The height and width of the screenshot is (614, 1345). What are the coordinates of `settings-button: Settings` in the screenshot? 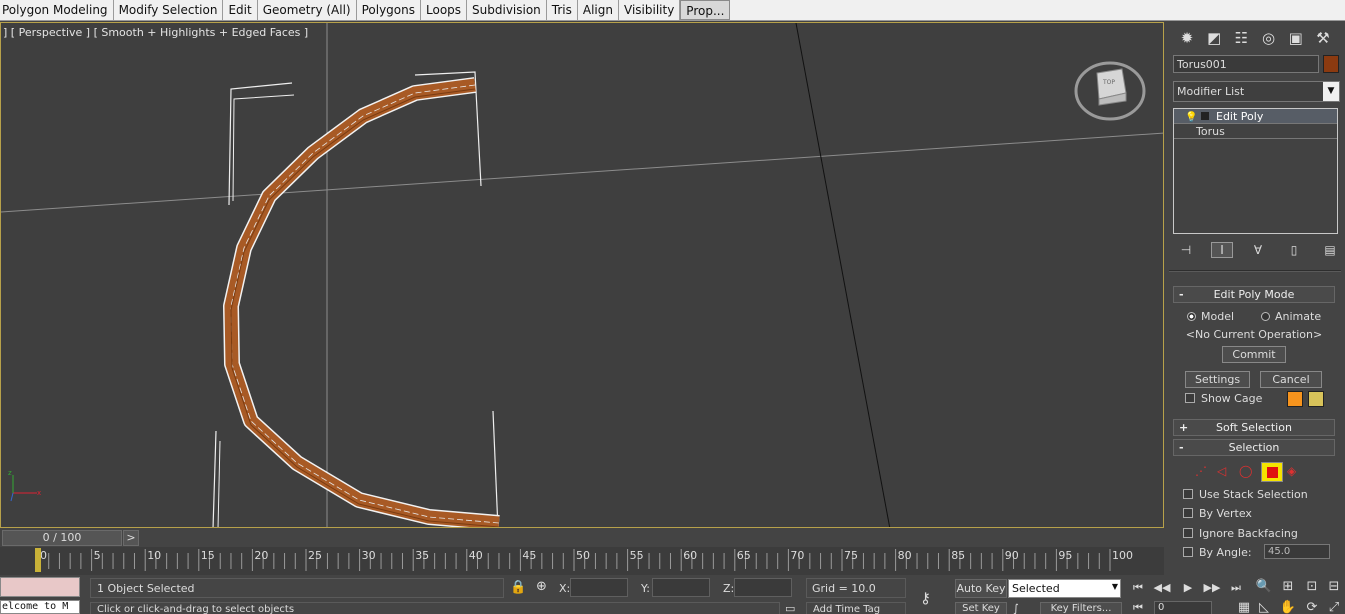 It's located at (1217, 379).